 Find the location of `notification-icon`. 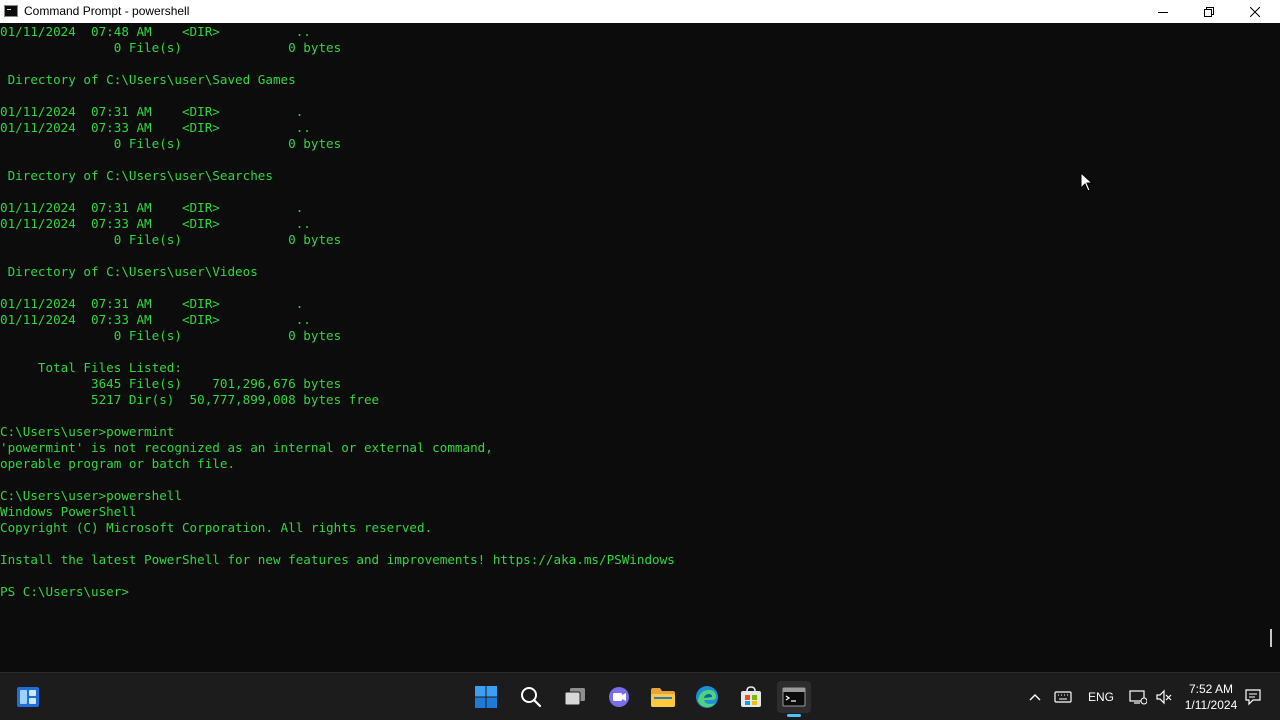

notification-icon is located at coordinates (1253, 697).